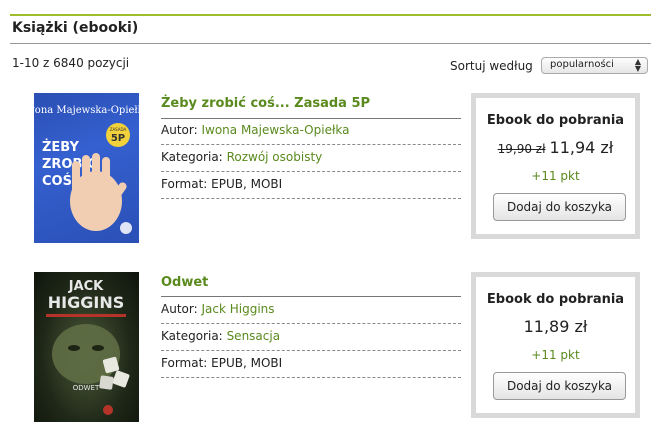 This screenshot has width=666, height=442. What do you see at coordinates (330, 43) in the screenshot?
I see `title-divider` at bounding box center [330, 43].